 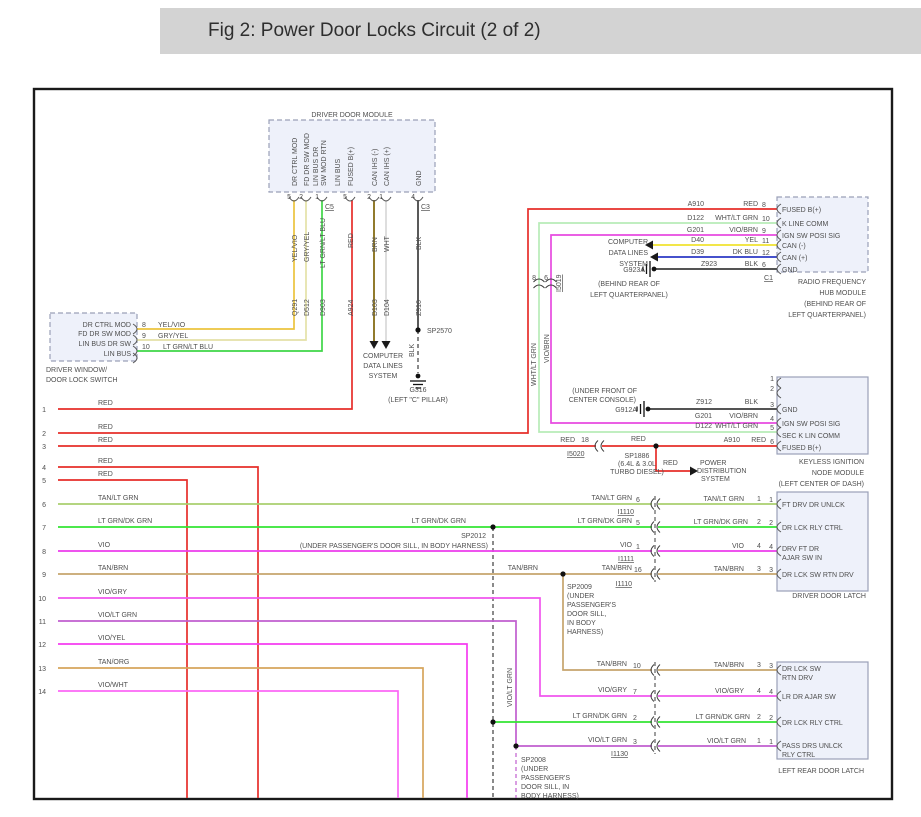 What do you see at coordinates (811, 424) in the screenshot?
I see `diagram-label: IGN SW POSI SIG` at bounding box center [811, 424].